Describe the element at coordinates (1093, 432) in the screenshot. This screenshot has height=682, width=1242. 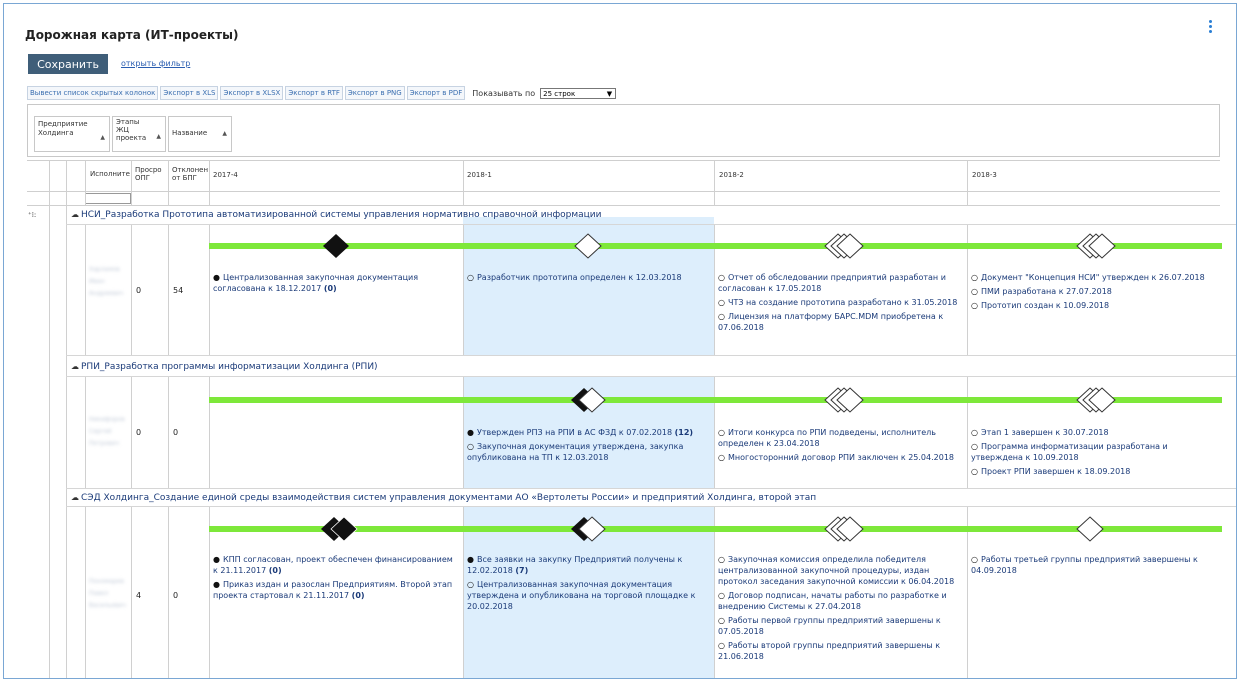
I see `milestone-item: ○ Этап 1 завершен к 30.07.2018` at that location.